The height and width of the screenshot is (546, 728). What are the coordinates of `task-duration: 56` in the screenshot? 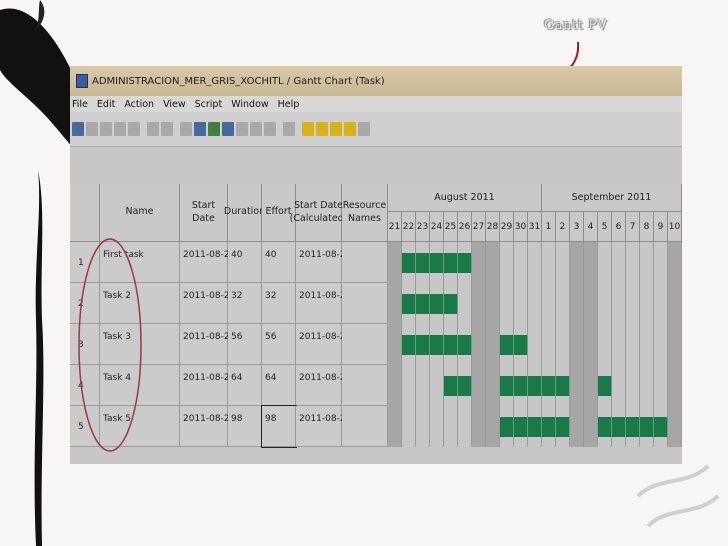 It's located at (245, 344).